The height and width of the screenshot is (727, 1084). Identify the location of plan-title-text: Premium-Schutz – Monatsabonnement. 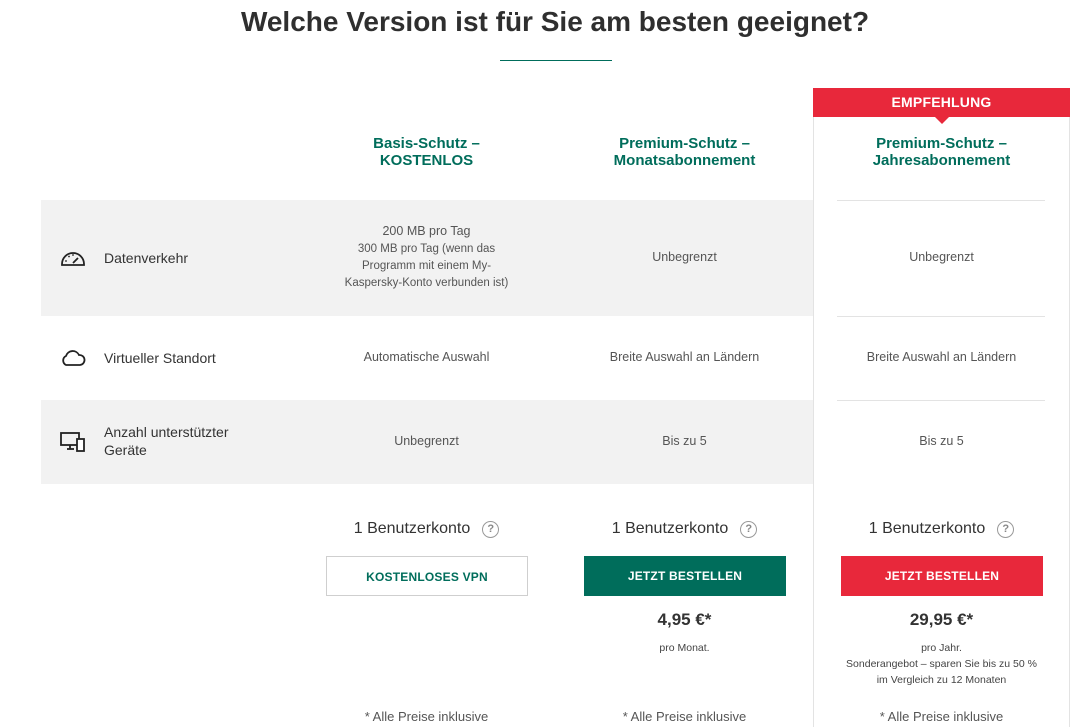
(684, 152).